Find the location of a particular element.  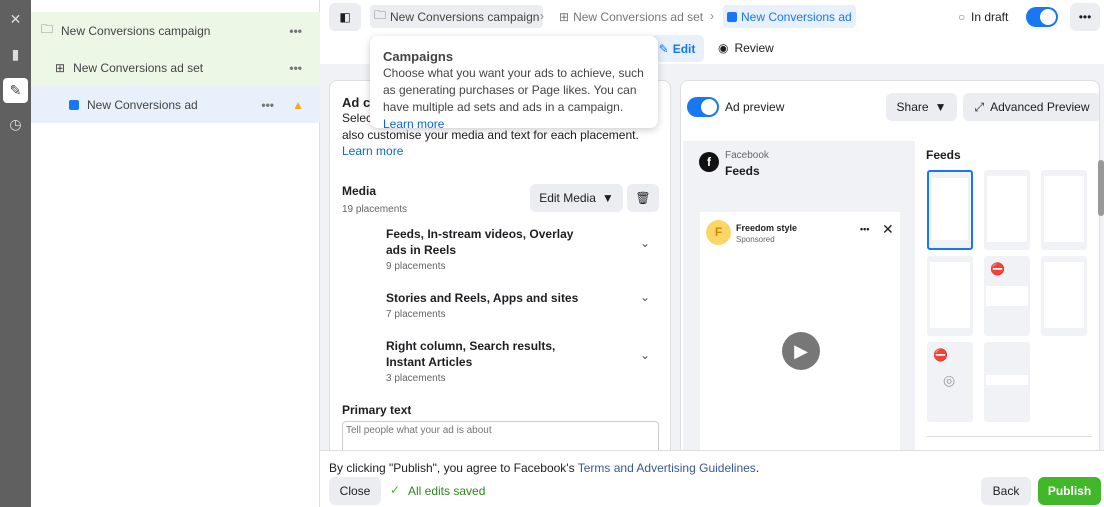

back-button: Back is located at coordinates (1006, 491).